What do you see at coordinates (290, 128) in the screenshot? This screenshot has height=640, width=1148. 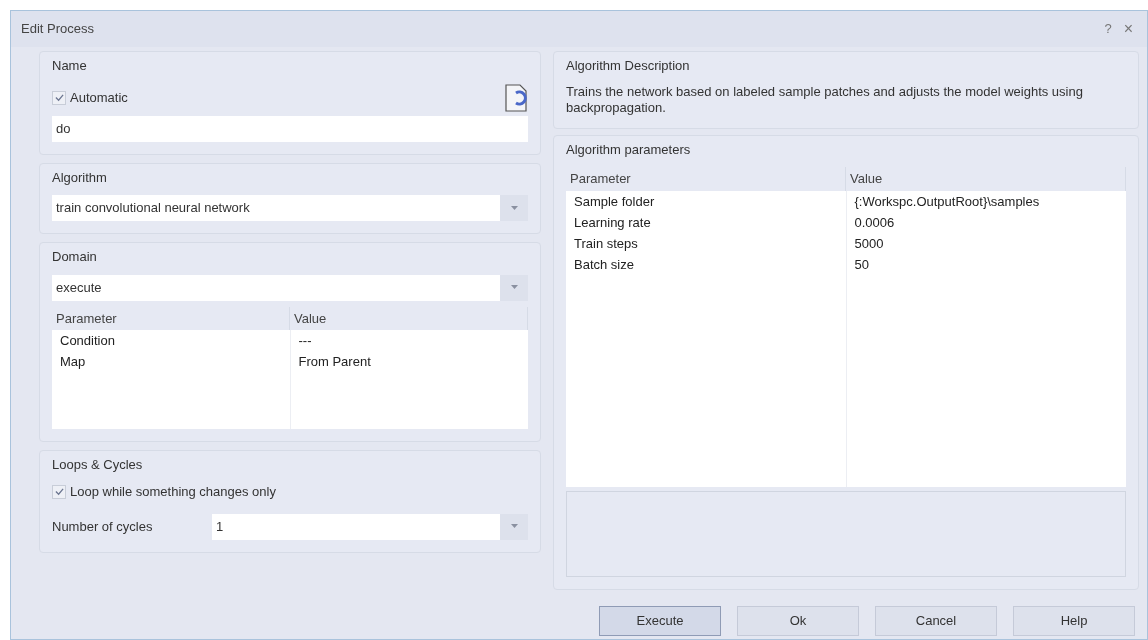 I see `name-input: do` at bounding box center [290, 128].